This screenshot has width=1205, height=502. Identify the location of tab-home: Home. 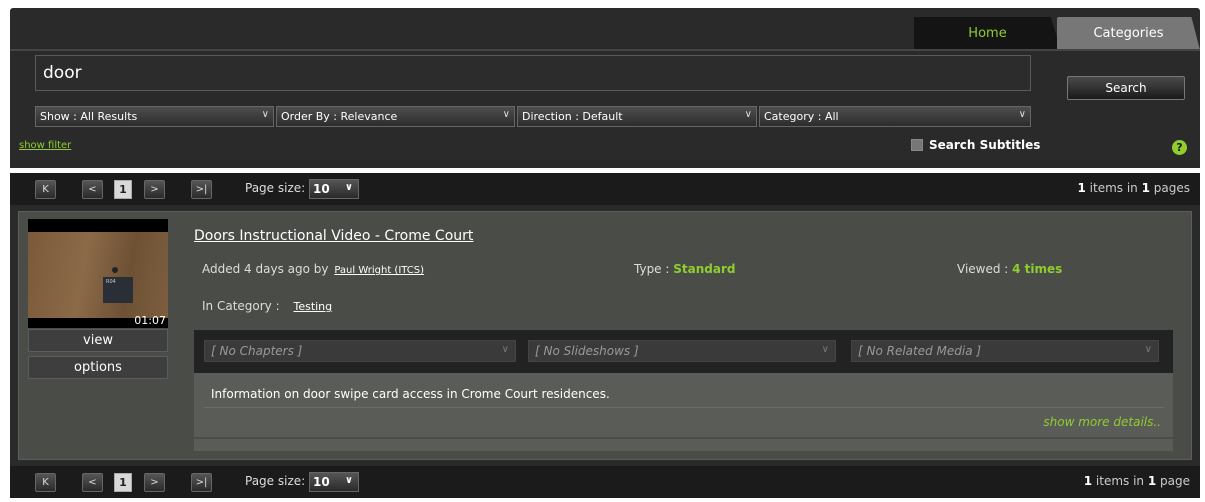
(987, 33).